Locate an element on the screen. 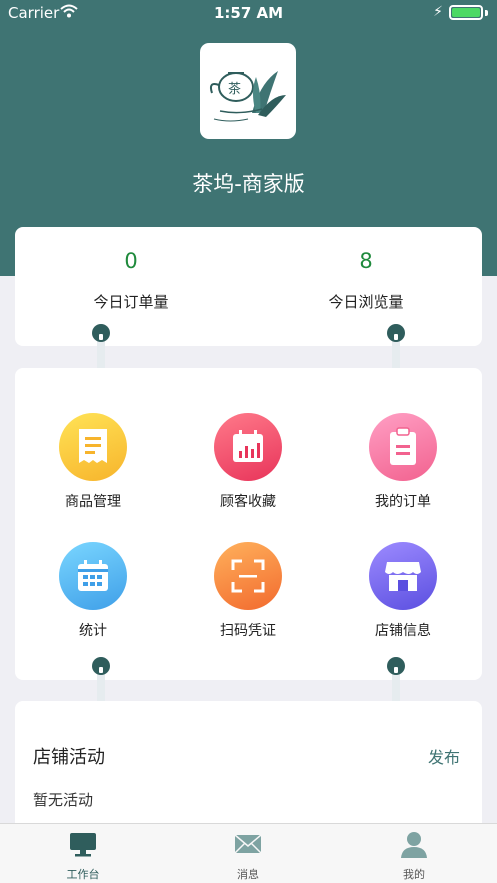  menu-label: 顾客收藏 is located at coordinates (248, 502).